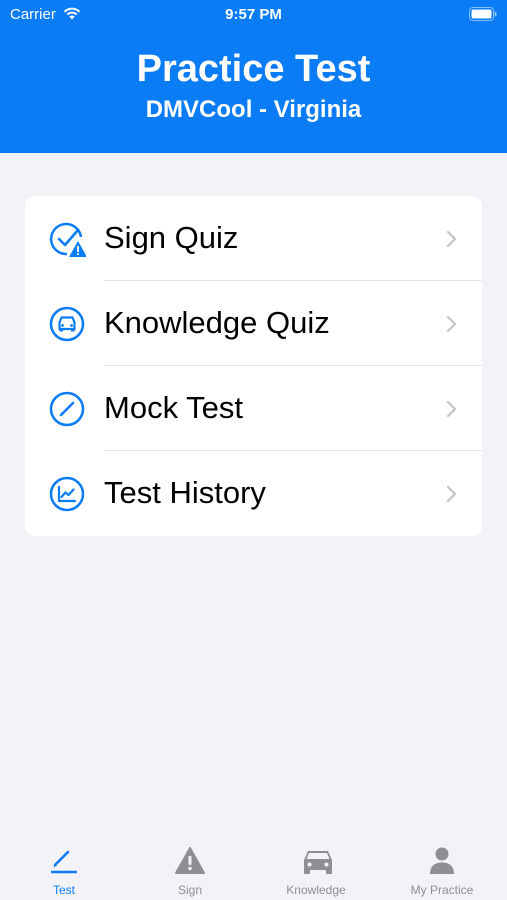 The height and width of the screenshot is (900, 507). I want to click on menu-item-label: Knowledge Quiz, so click(217, 322).